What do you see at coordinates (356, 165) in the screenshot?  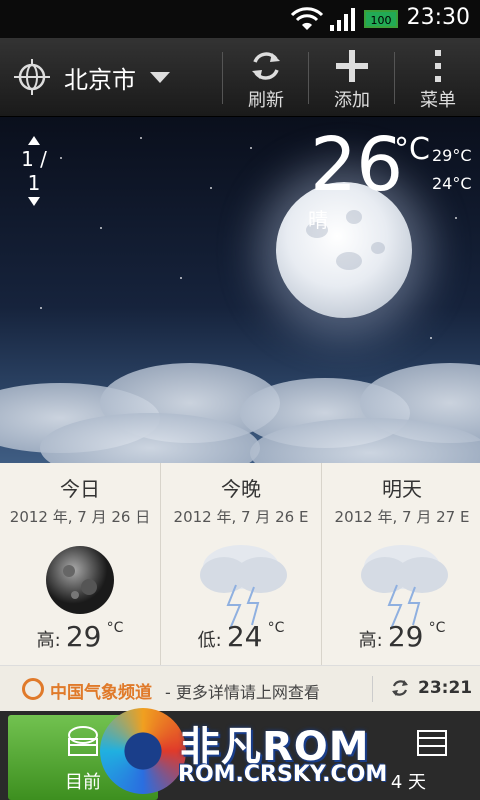 I see `current-temperature: 26` at bounding box center [356, 165].